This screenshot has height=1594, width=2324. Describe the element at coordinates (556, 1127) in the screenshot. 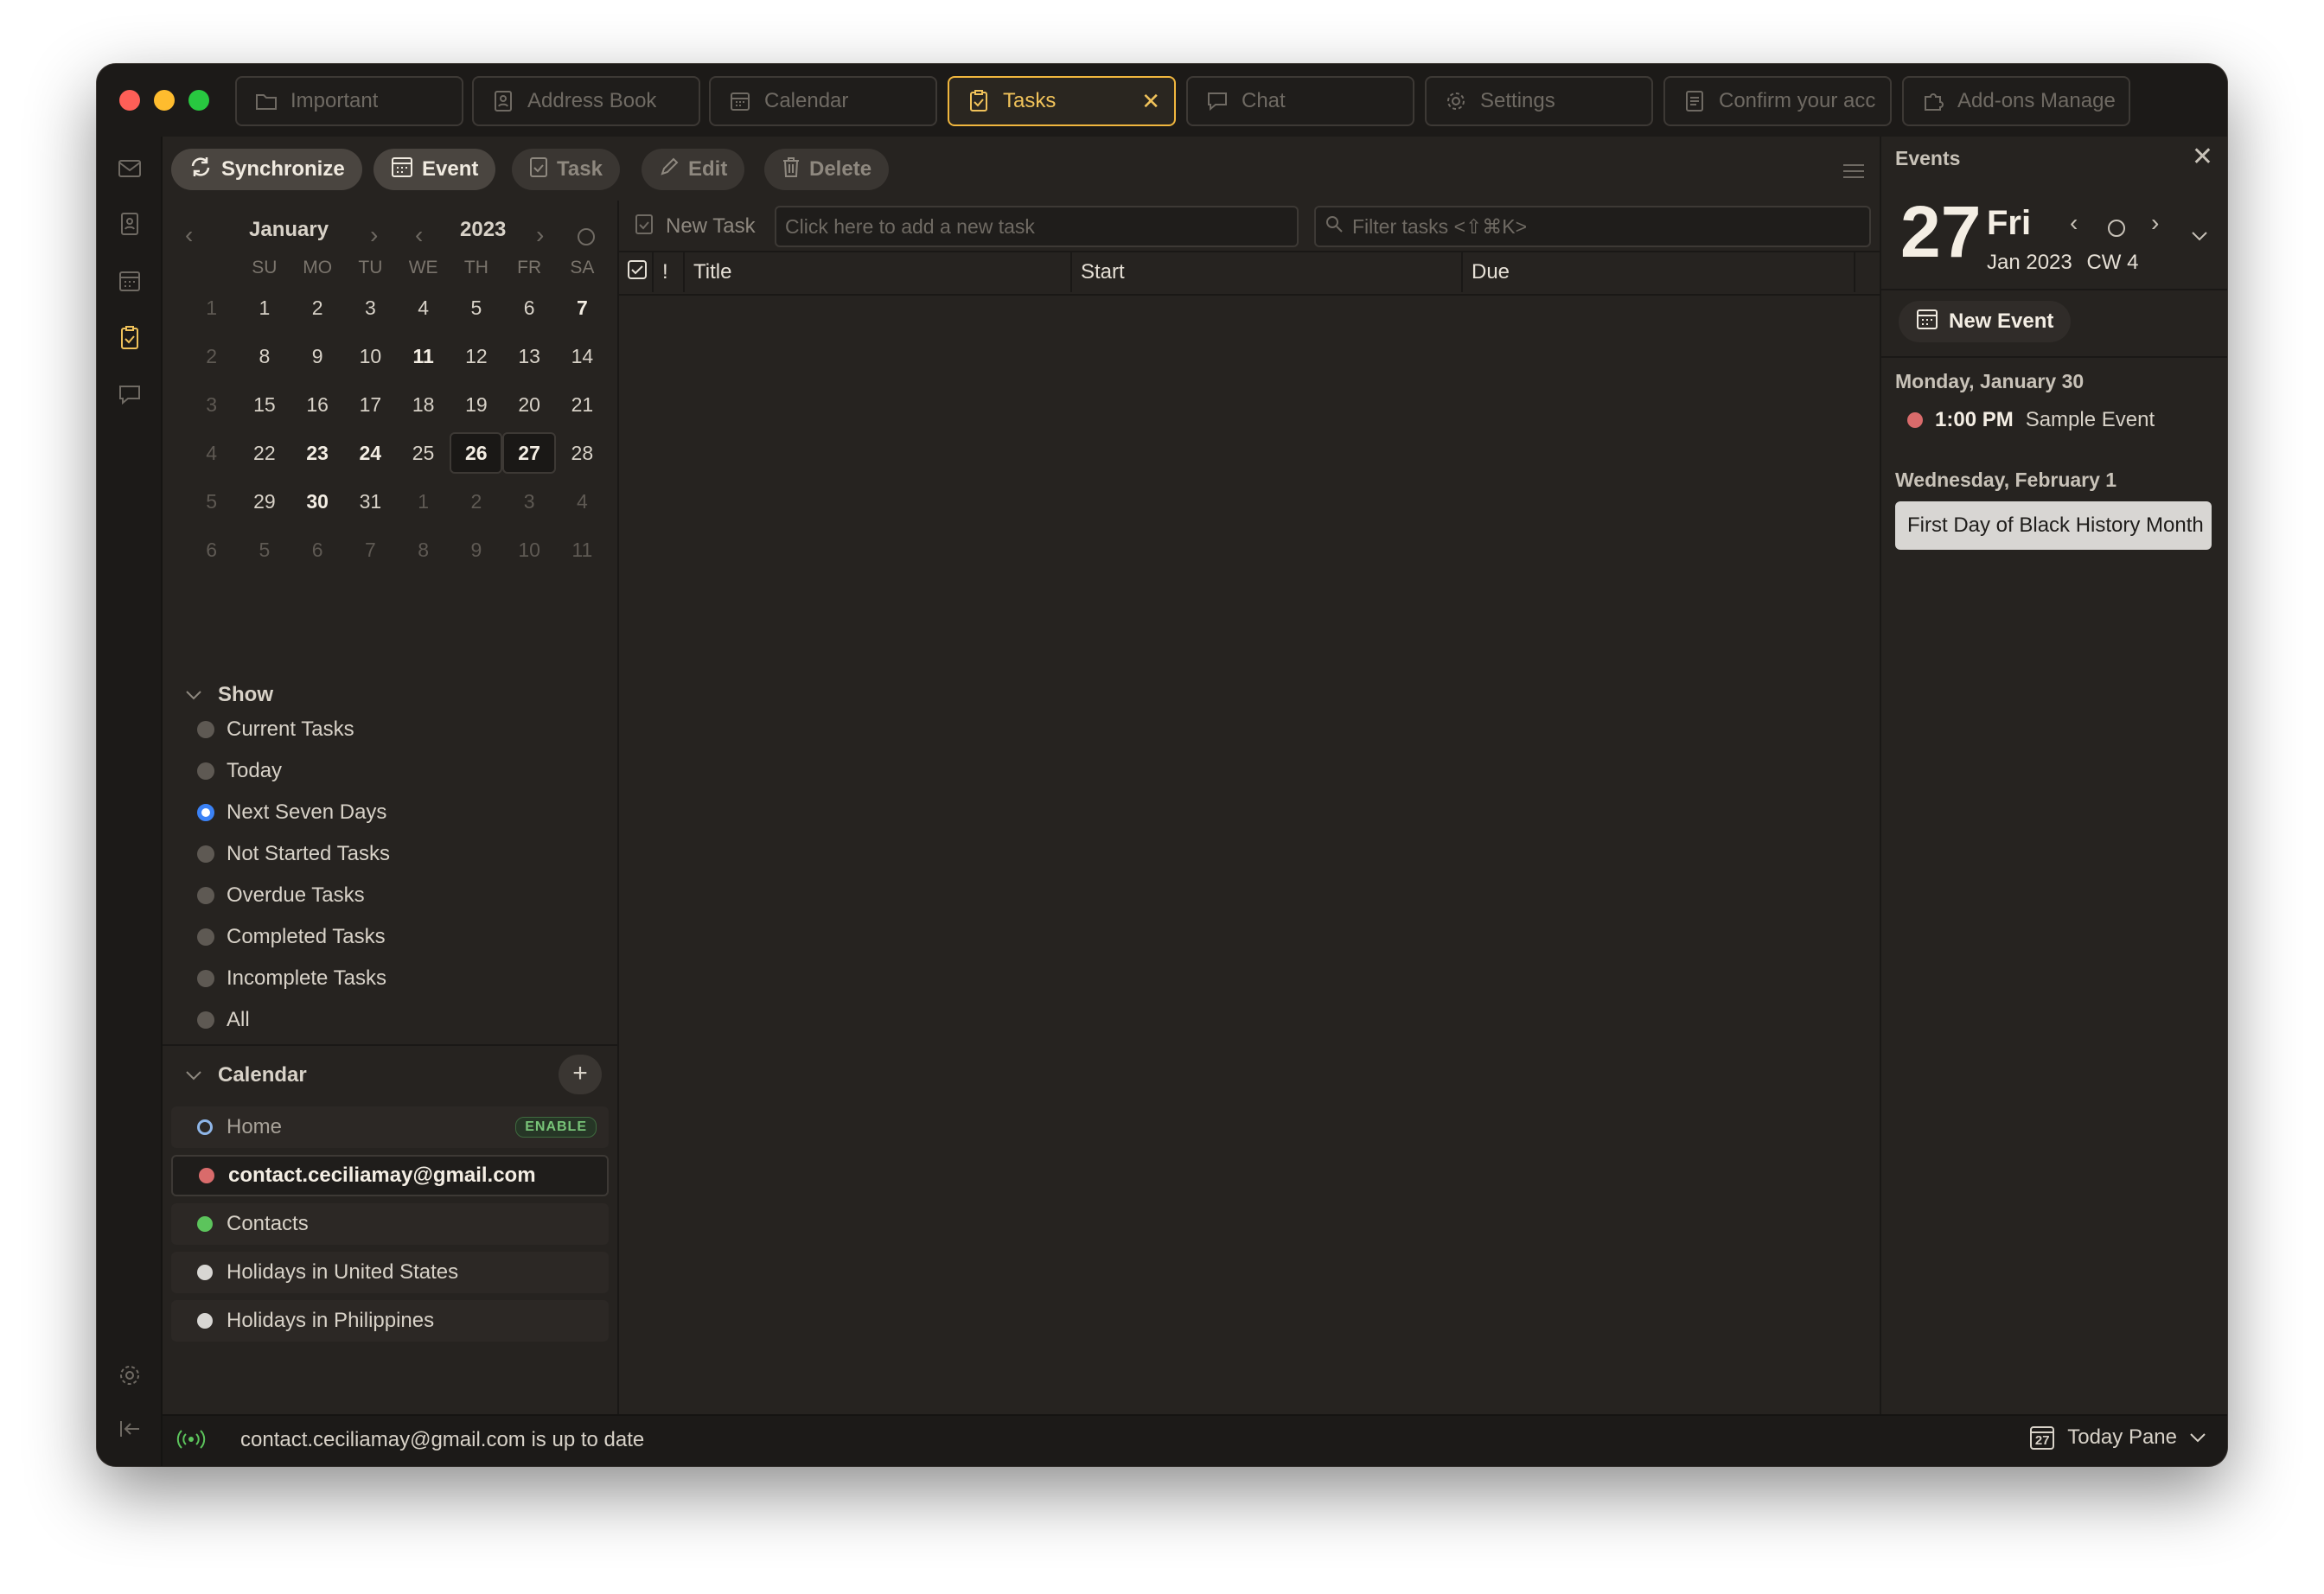

I see `enable-badge: ENABLE` at that location.